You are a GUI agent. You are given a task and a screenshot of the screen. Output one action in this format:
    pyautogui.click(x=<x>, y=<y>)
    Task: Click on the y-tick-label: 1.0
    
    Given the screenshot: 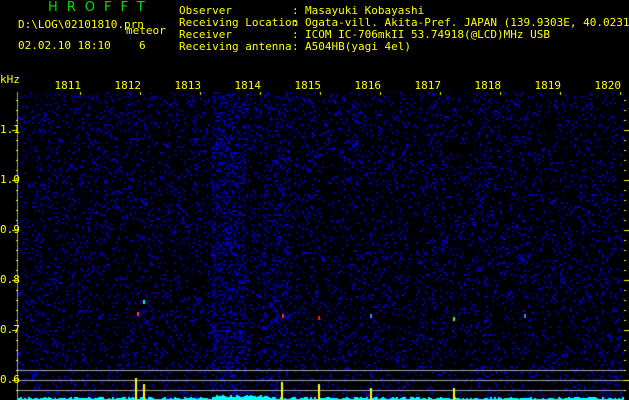 What is the action you would take?
    pyautogui.click(x=10, y=179)
    